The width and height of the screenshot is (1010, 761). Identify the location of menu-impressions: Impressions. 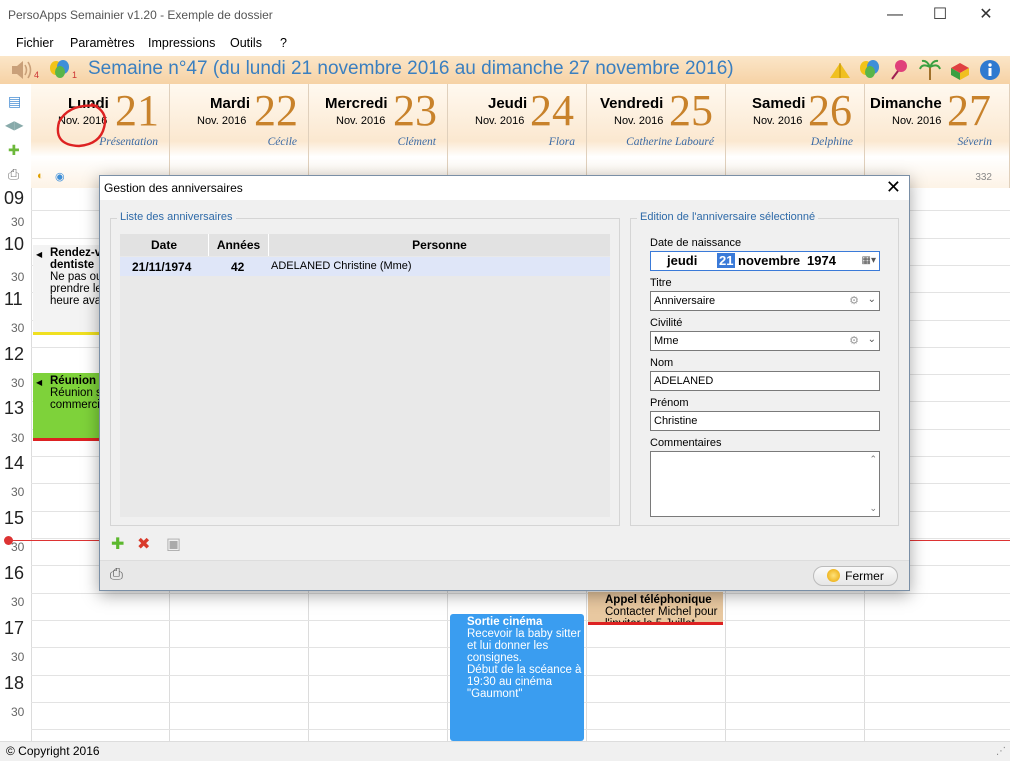
(181, 43).